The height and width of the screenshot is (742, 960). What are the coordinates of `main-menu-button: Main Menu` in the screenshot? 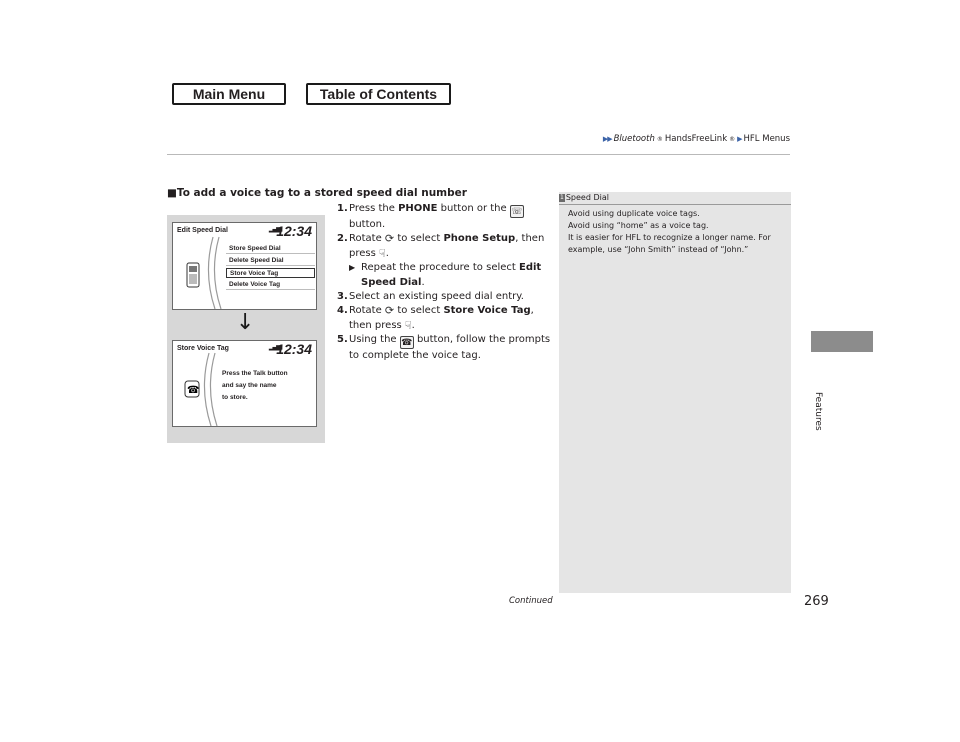 It's located at (229, 94).